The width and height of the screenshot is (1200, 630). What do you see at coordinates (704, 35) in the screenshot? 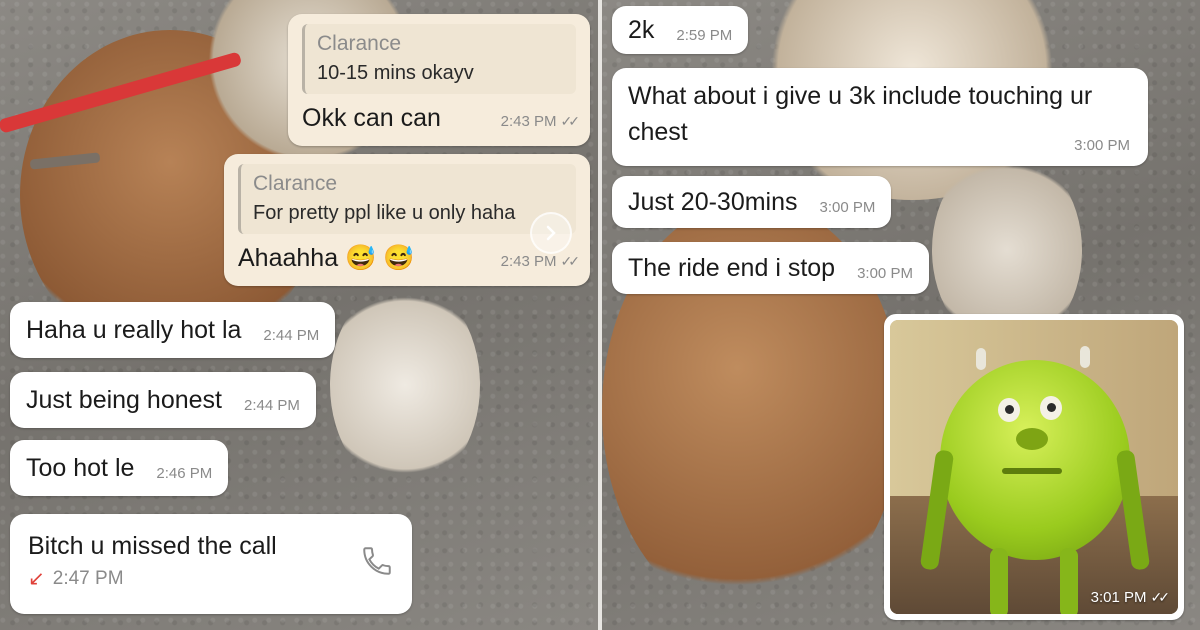
I see `message-time: 2:59 PM` at bounding box center [704, 35].